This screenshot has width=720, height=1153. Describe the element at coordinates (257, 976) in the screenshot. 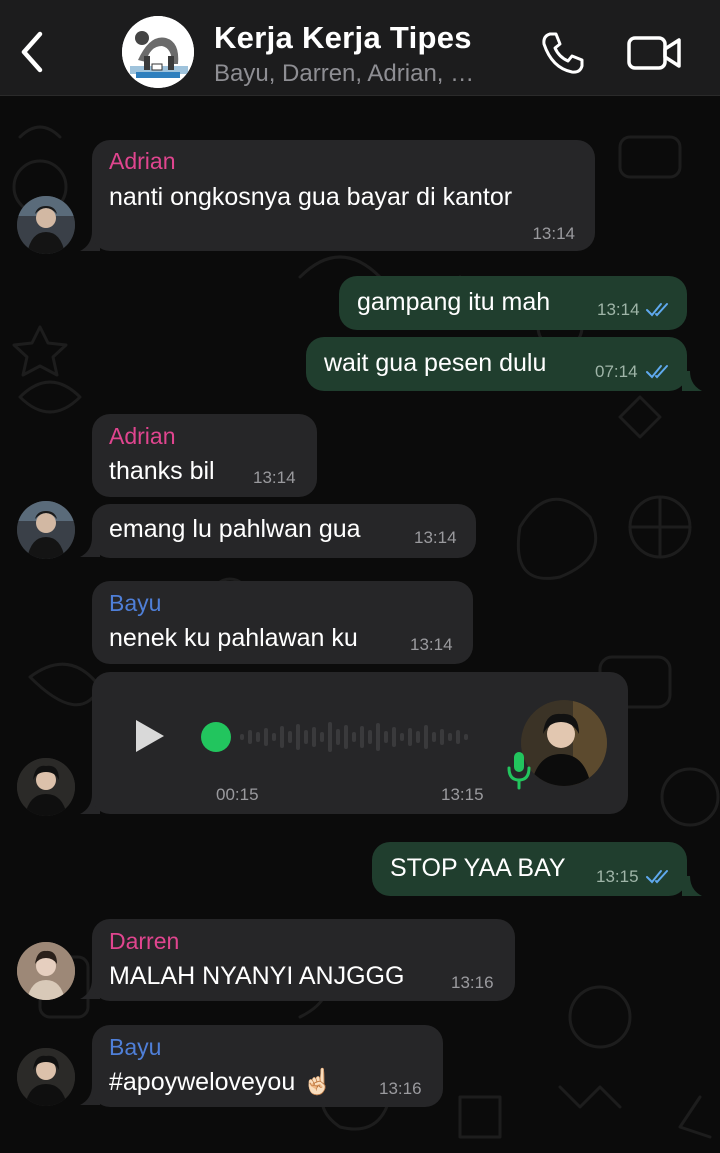

I see `message-text: MALAH NYANYI ANJGGG` at that location.